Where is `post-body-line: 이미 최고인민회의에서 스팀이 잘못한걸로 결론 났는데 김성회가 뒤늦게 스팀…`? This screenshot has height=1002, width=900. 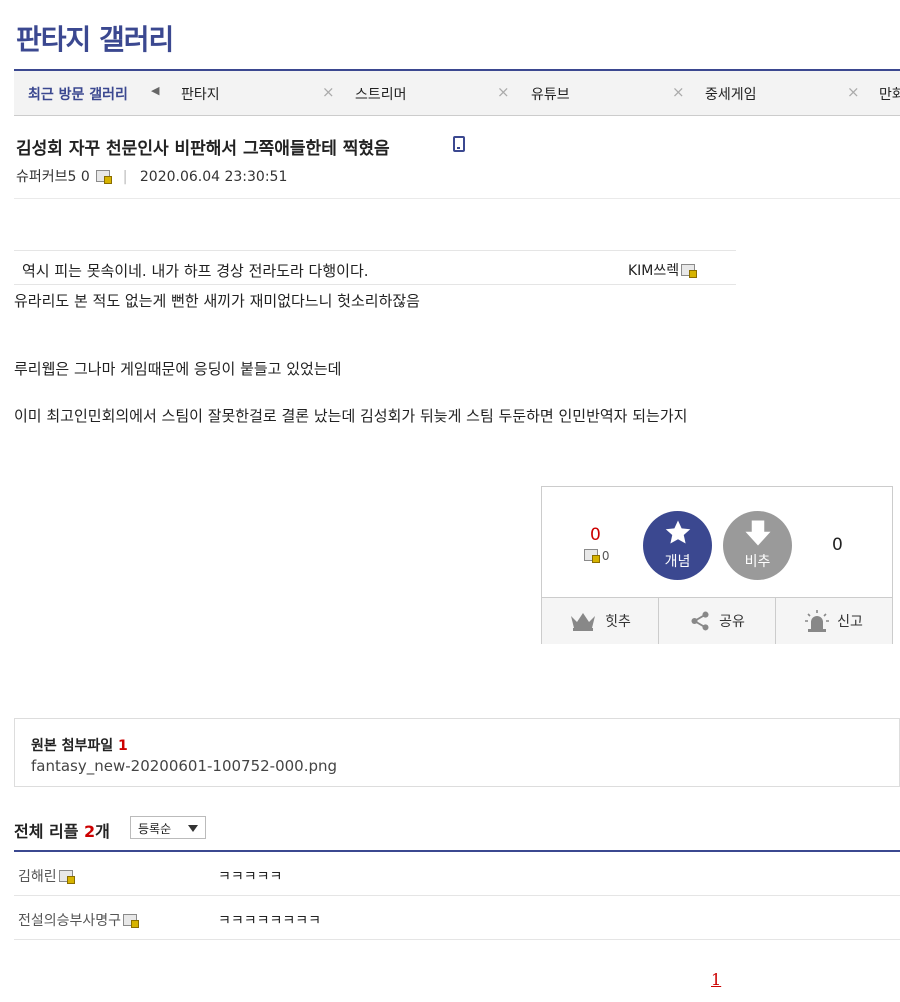
post-body-line: 이미 최고인민회의에서 스팀이 잘못한걸로 결론 났는데 김성회가 뒤늦게 스팀… is located at coordinates (351, 416).